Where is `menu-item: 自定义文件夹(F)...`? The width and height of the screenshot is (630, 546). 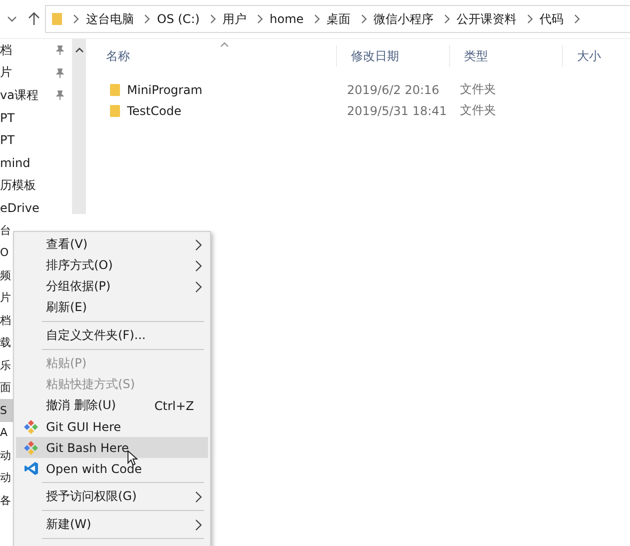 menu-item: 自定义文件夹(F)... is located at coordinates (112, 335).